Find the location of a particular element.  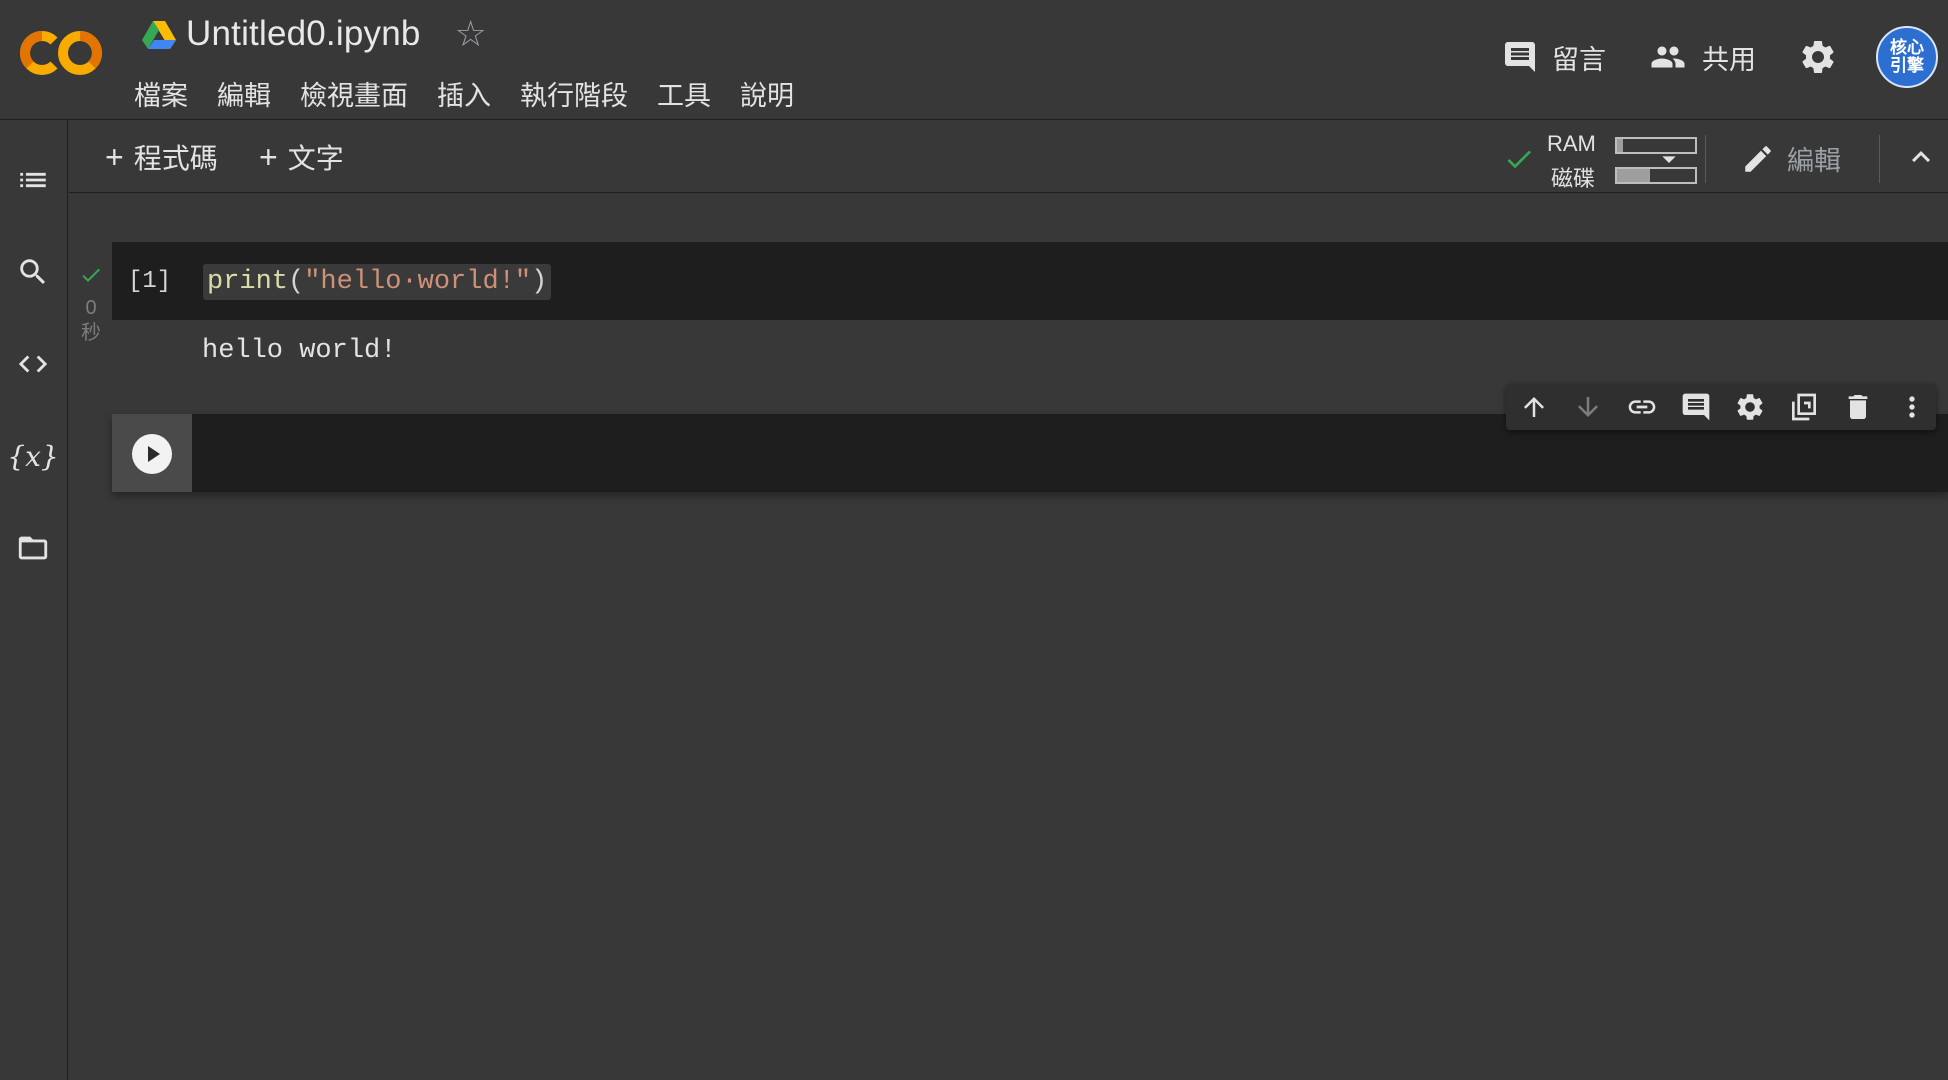

delete-icon is located at coordinates (1858, 407).